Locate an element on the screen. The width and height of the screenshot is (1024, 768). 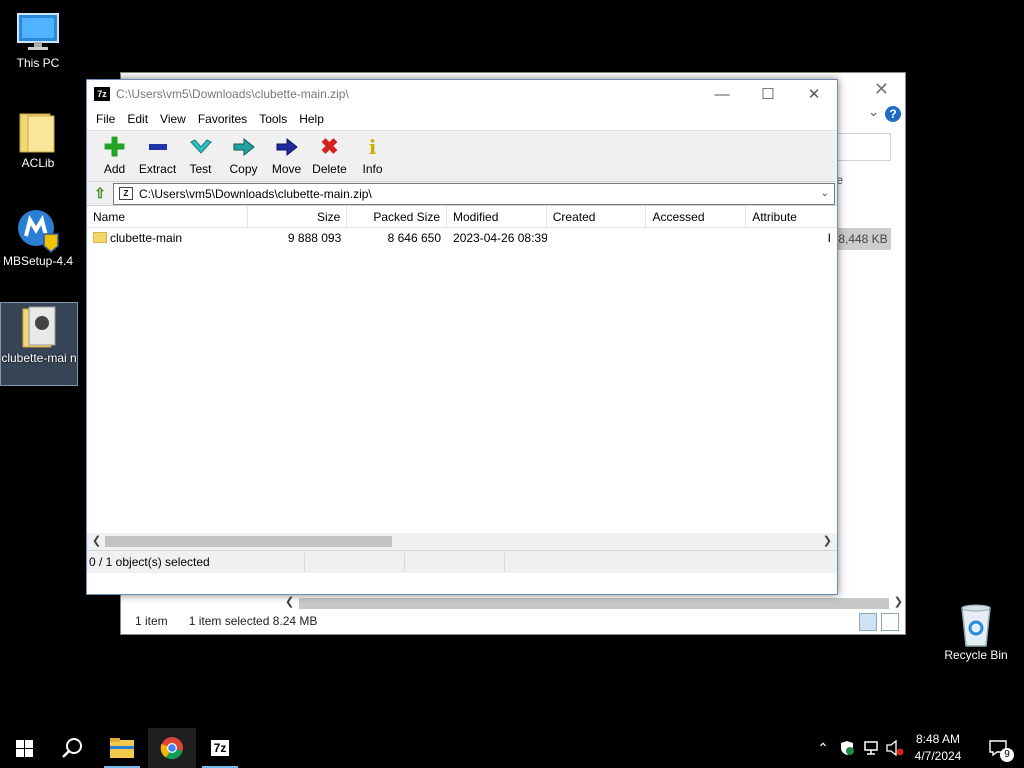
move-arrow-icon is located at coordinates (287, 147).